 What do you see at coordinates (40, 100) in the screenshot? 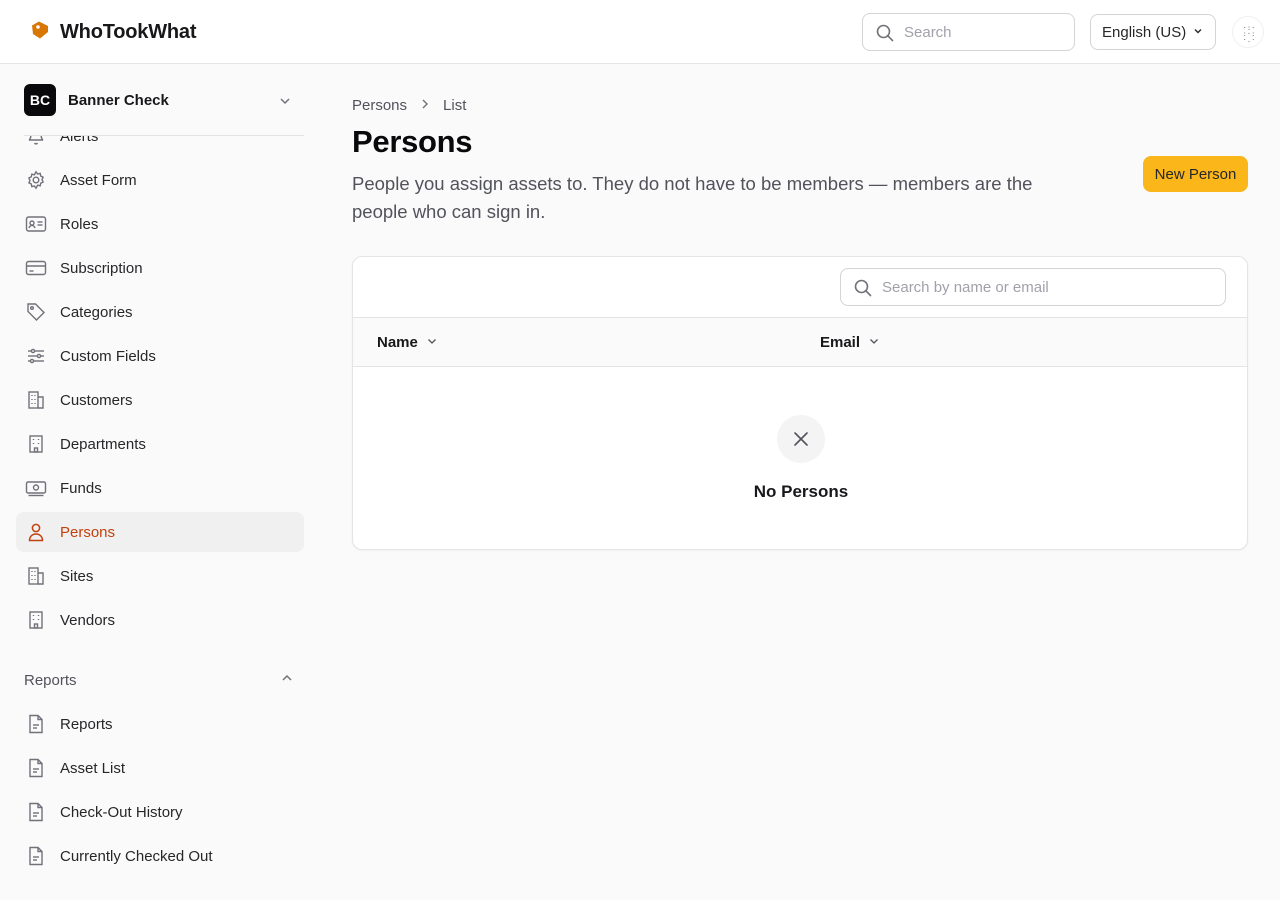
I see `org-avatar: BC` at bounding box center [40, 100].